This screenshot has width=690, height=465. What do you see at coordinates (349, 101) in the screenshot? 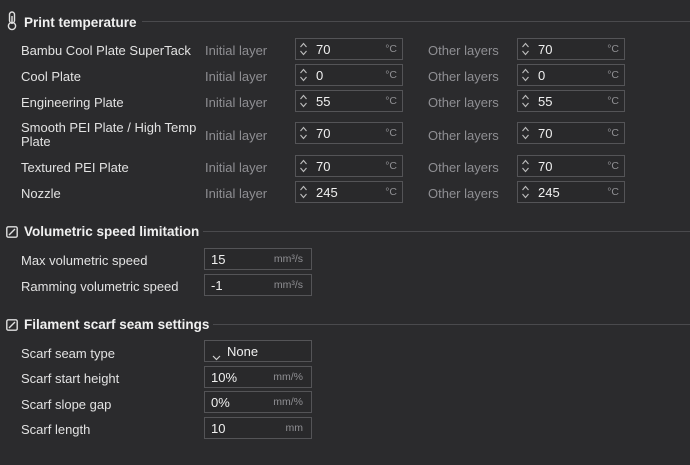
I see `initial-layer-temp-input: 55 °C` at bounding box center [349, 101].